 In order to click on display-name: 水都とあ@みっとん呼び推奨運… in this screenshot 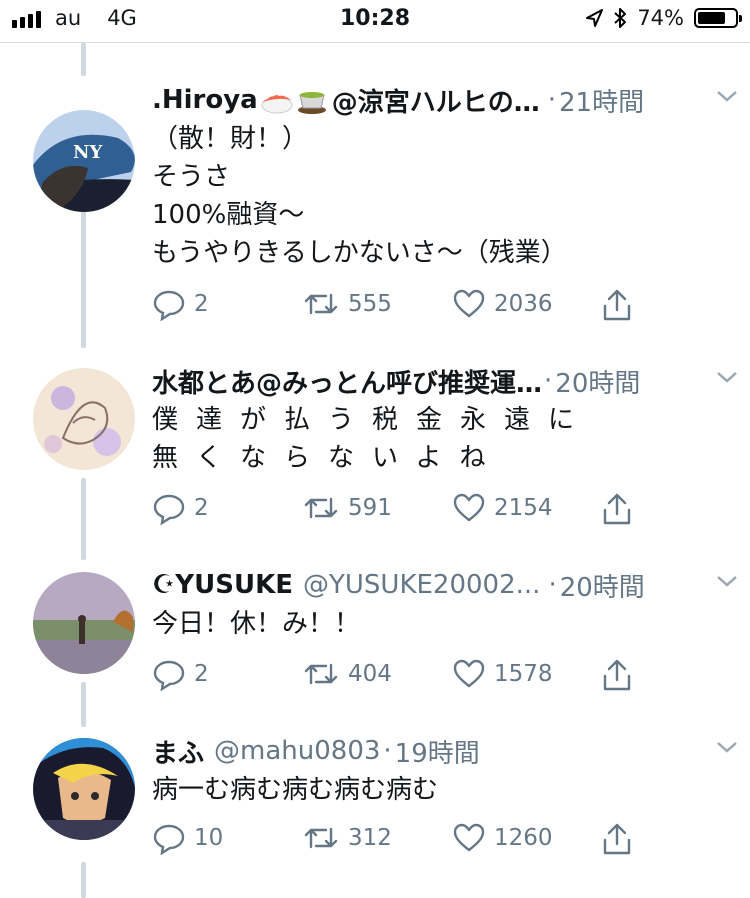, I will do `click(347, 381)`.